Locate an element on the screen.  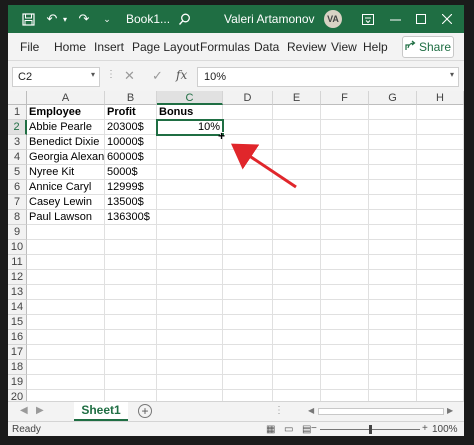
title-bar: ↶ ▾ ↷ ⌄ Book1... Valeri Artamonov VA is located at coordinates (236, 19).